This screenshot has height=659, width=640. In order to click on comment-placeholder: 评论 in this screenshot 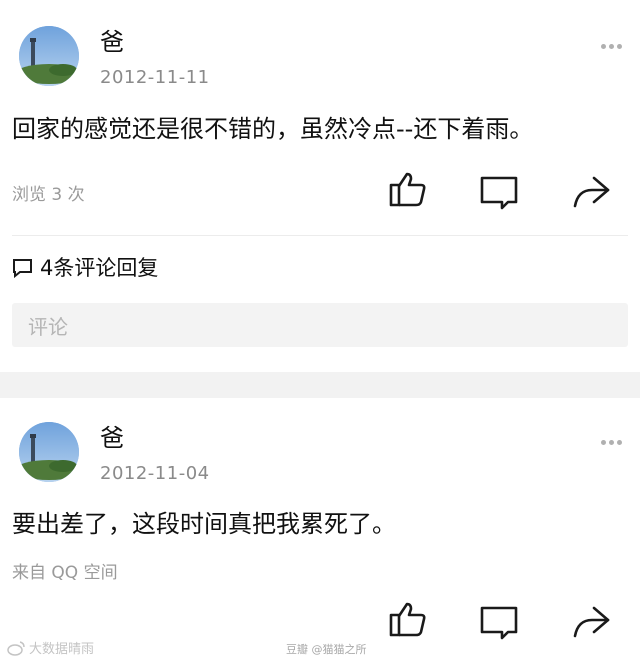, I will do `click(48, 326)`.